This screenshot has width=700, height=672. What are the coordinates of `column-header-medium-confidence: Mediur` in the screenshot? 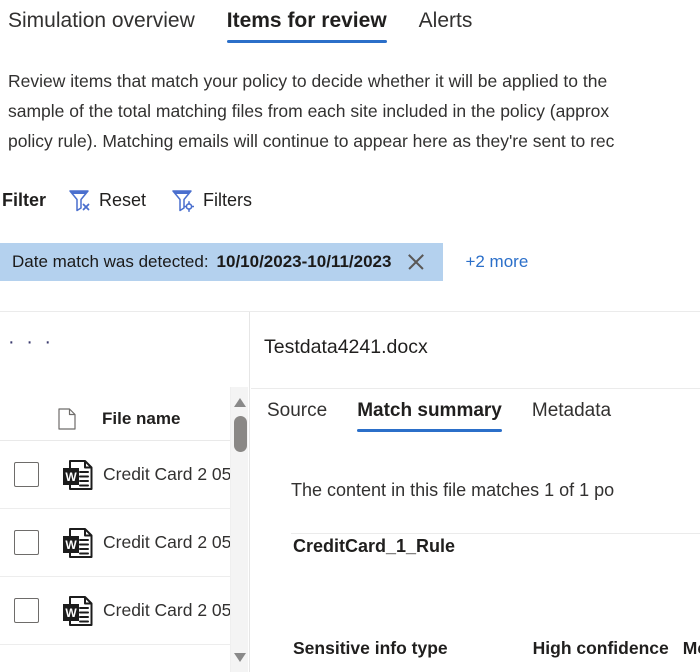 It's located at (691, 648).